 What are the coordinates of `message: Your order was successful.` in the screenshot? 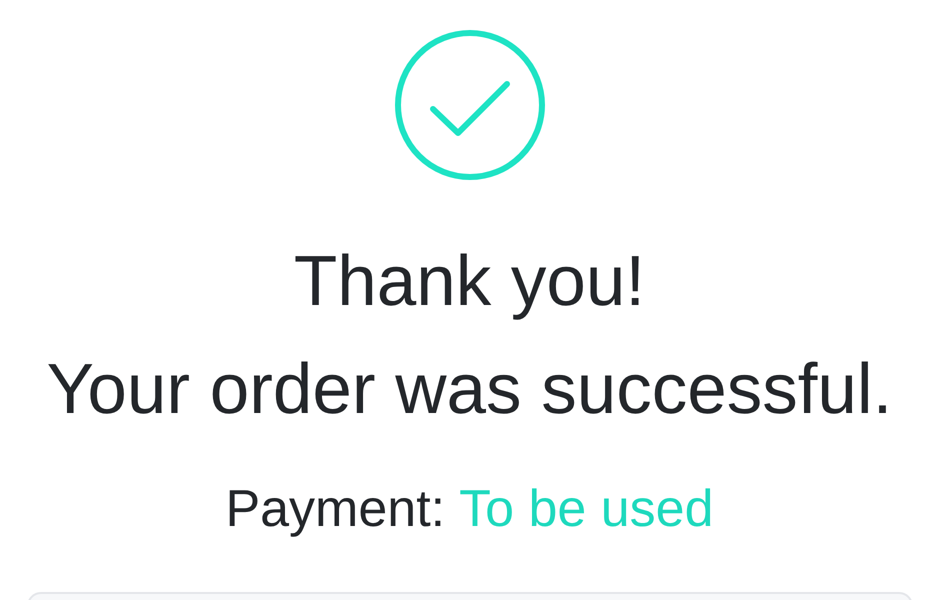 It's located at (469, 390).